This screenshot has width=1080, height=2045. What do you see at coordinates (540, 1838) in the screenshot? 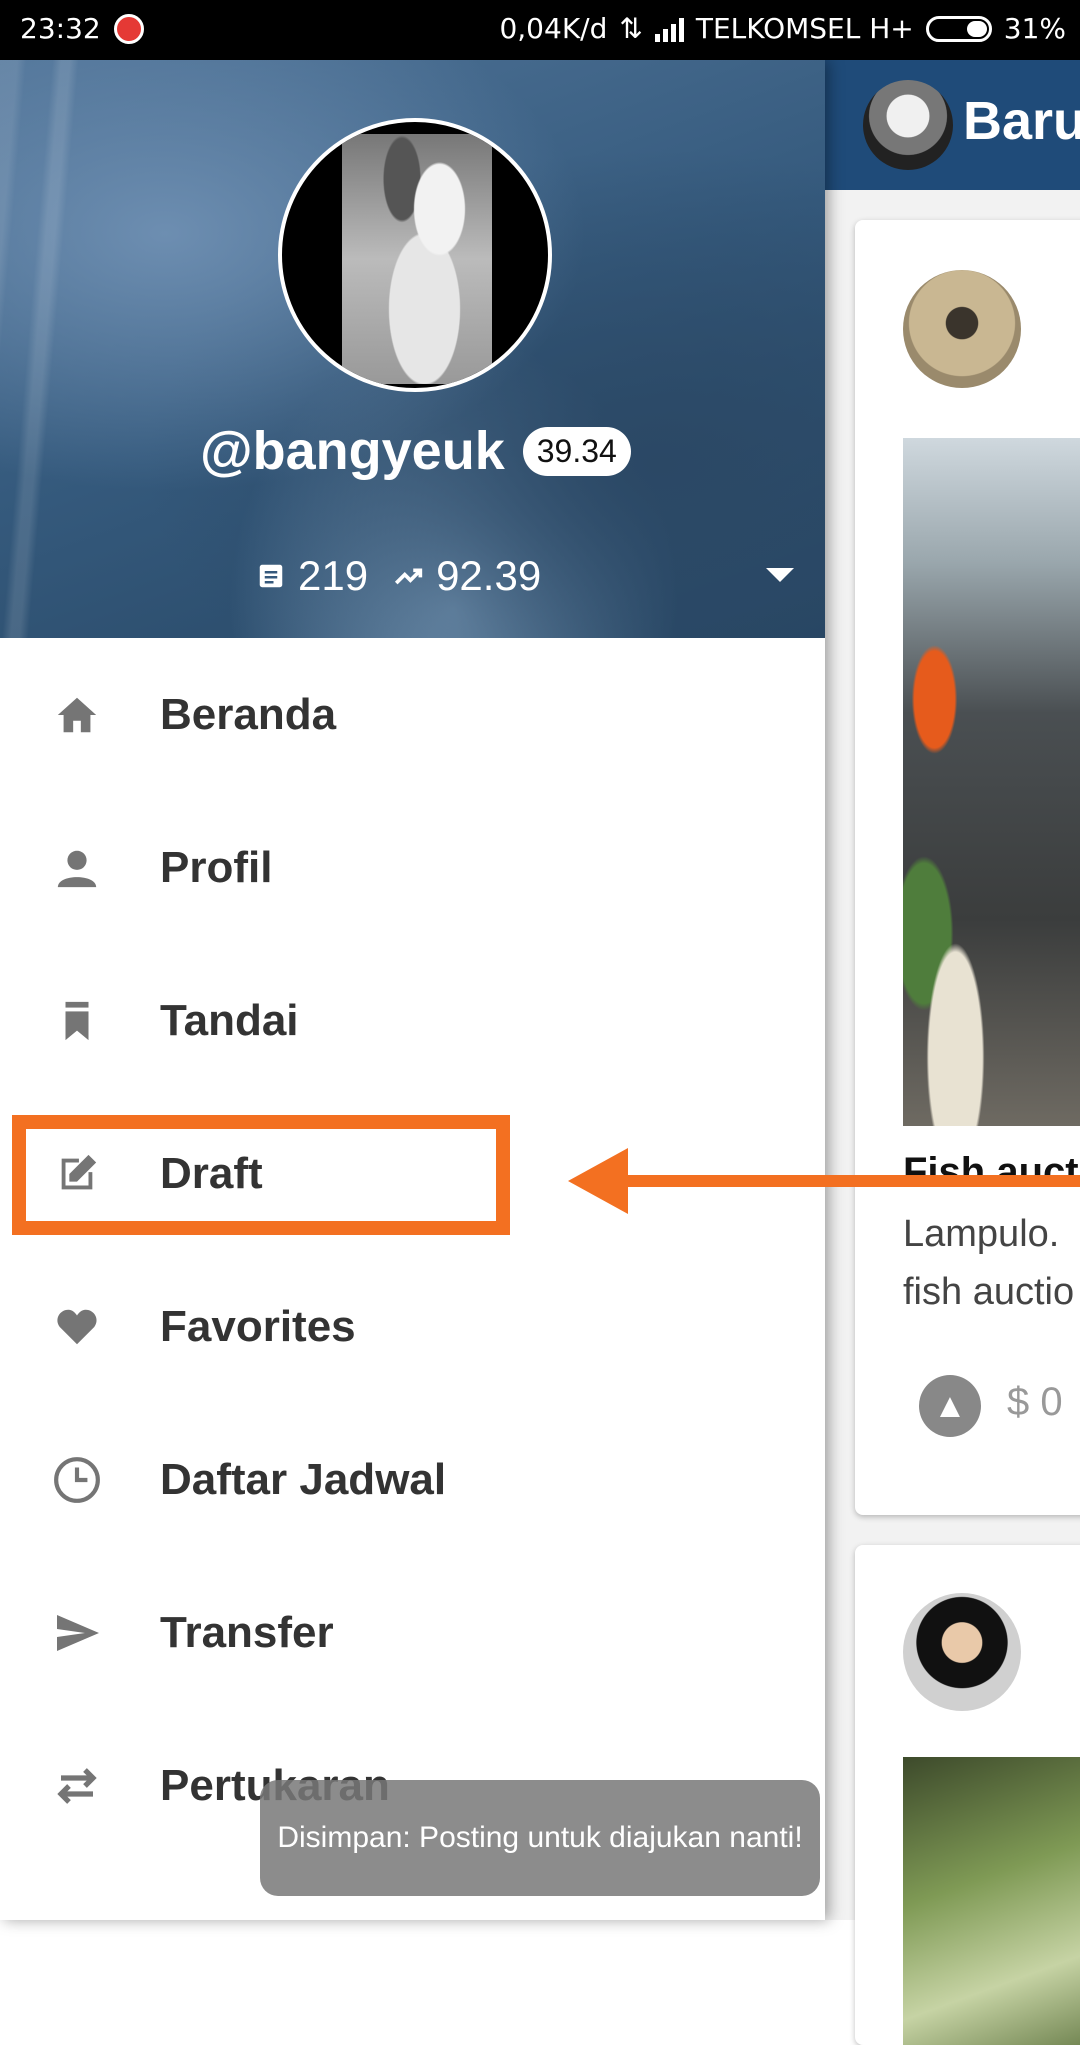
I see `toast-message: Disimpan: Posting untuk diajukan nanti!` at bounding box center [540, 1838].